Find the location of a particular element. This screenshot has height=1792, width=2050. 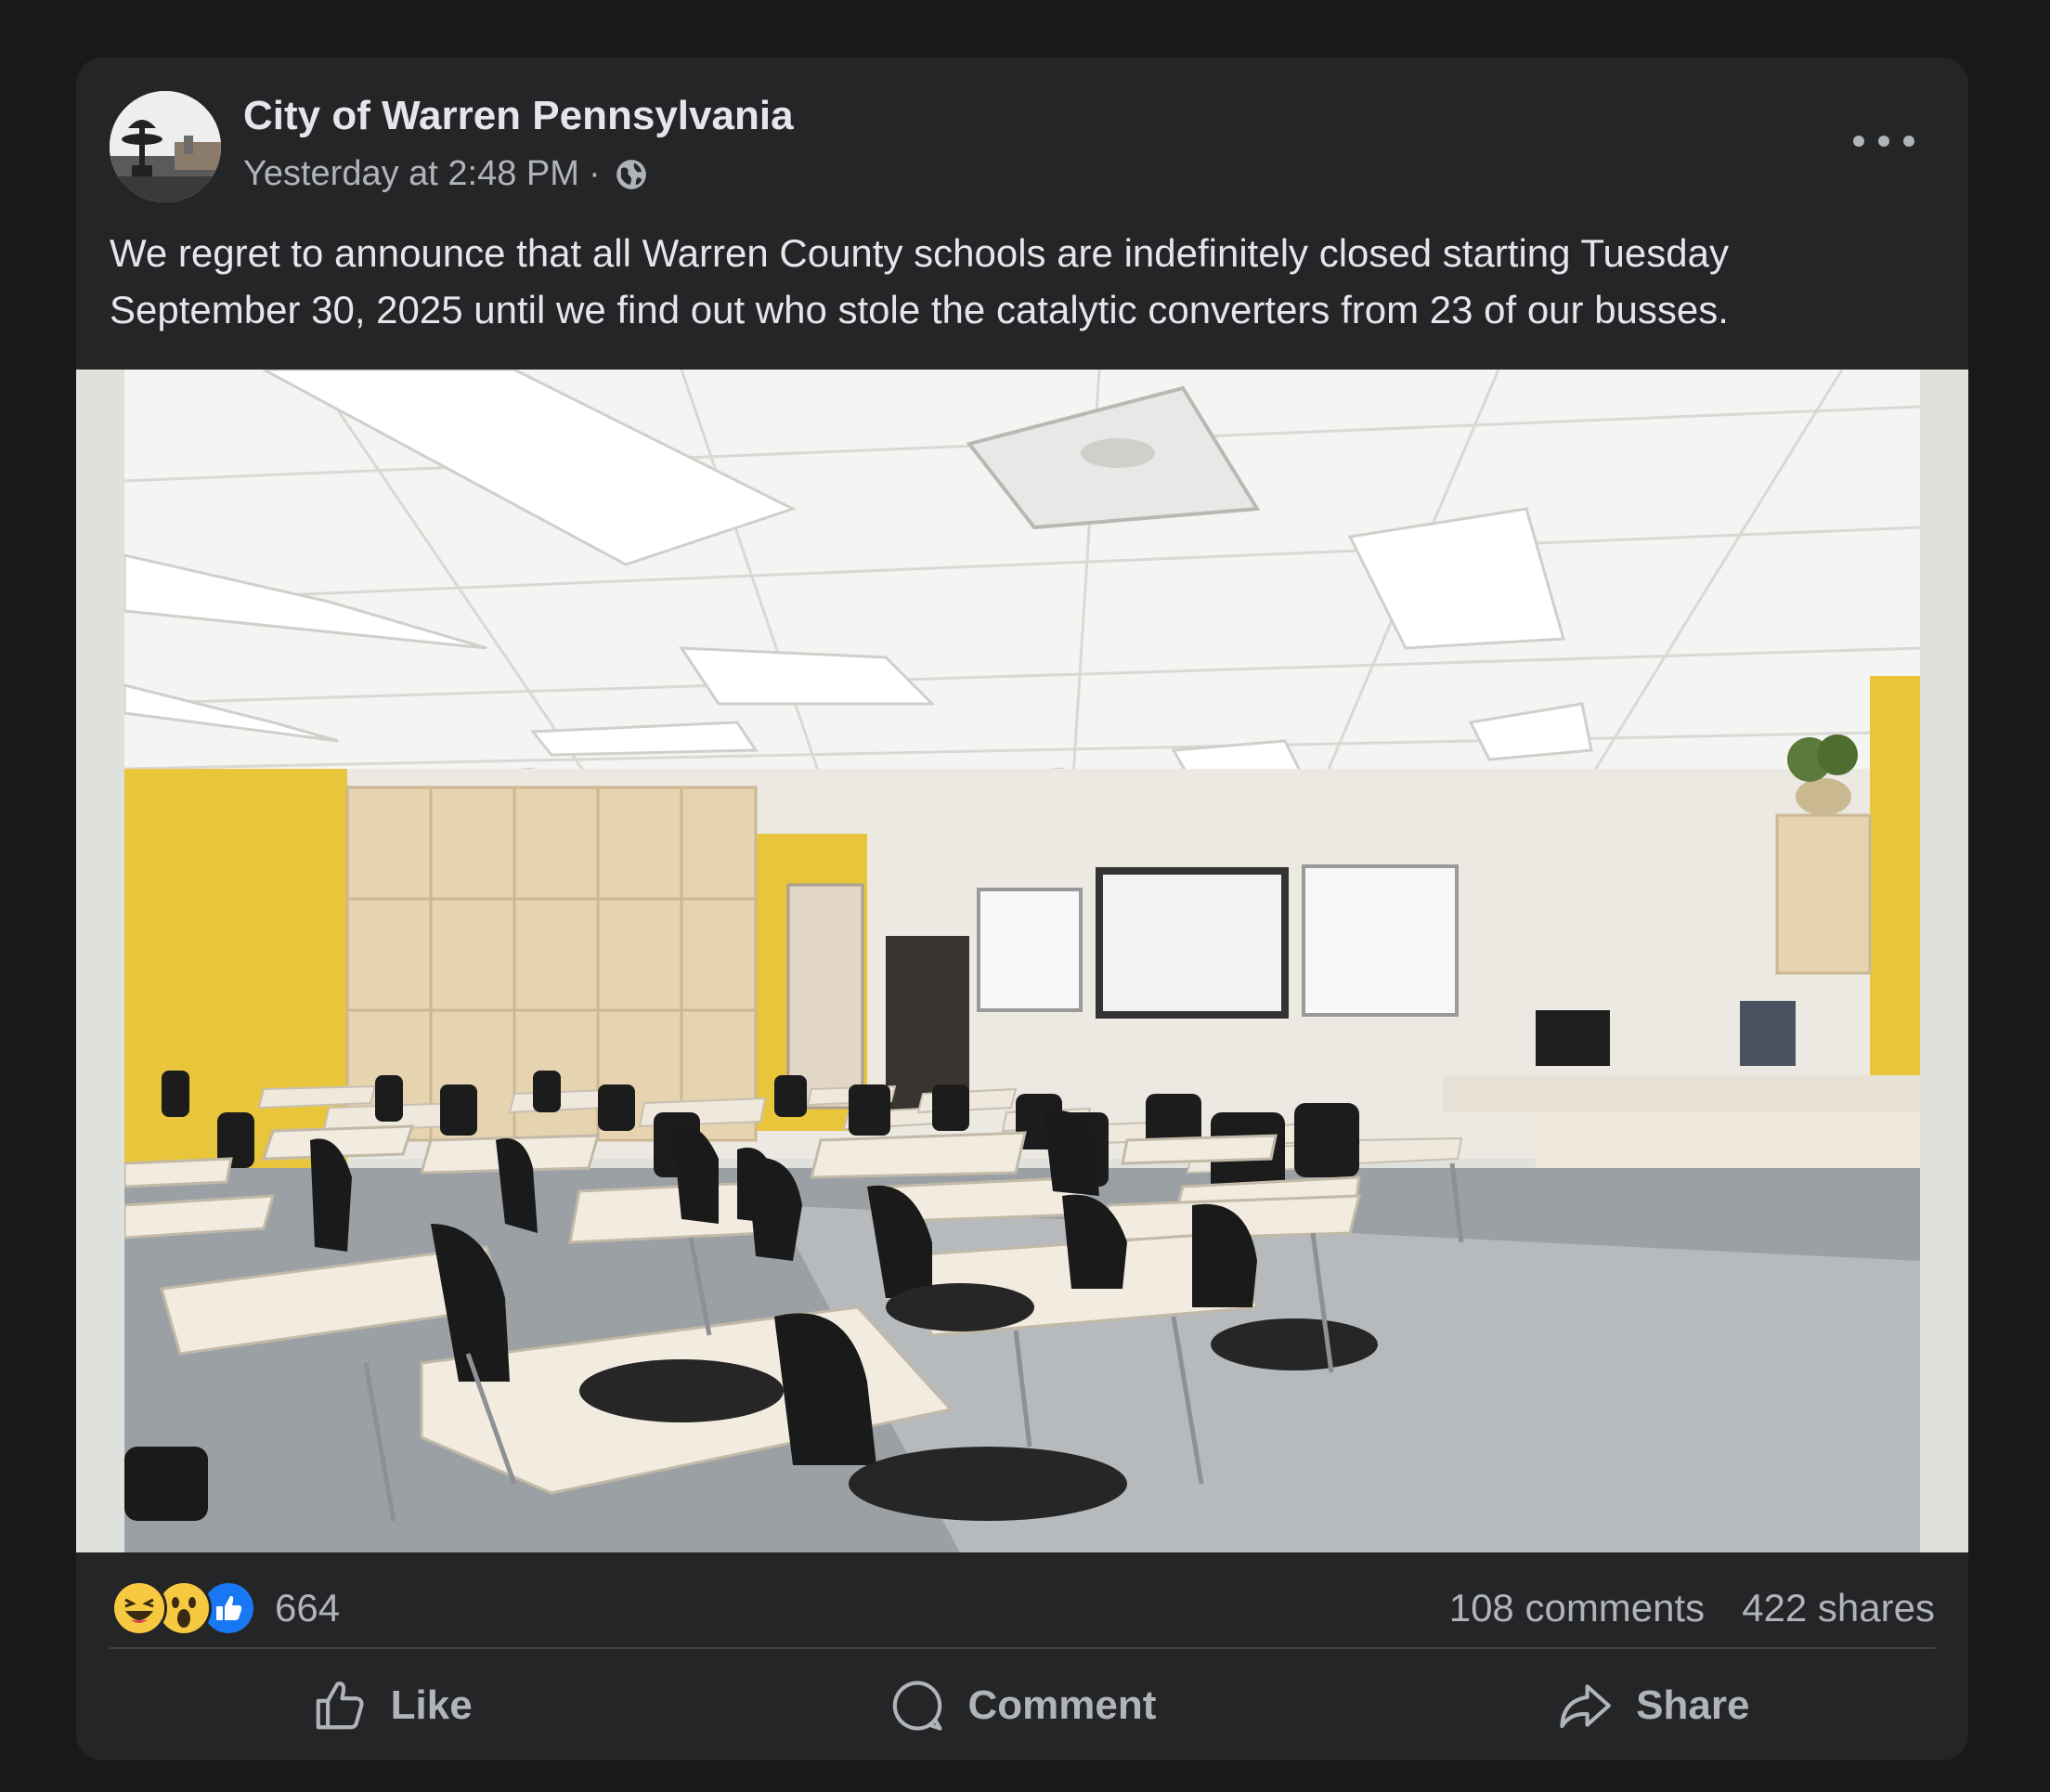

action-bar: Like Comment Share is located at coordinates (1022, 1706).